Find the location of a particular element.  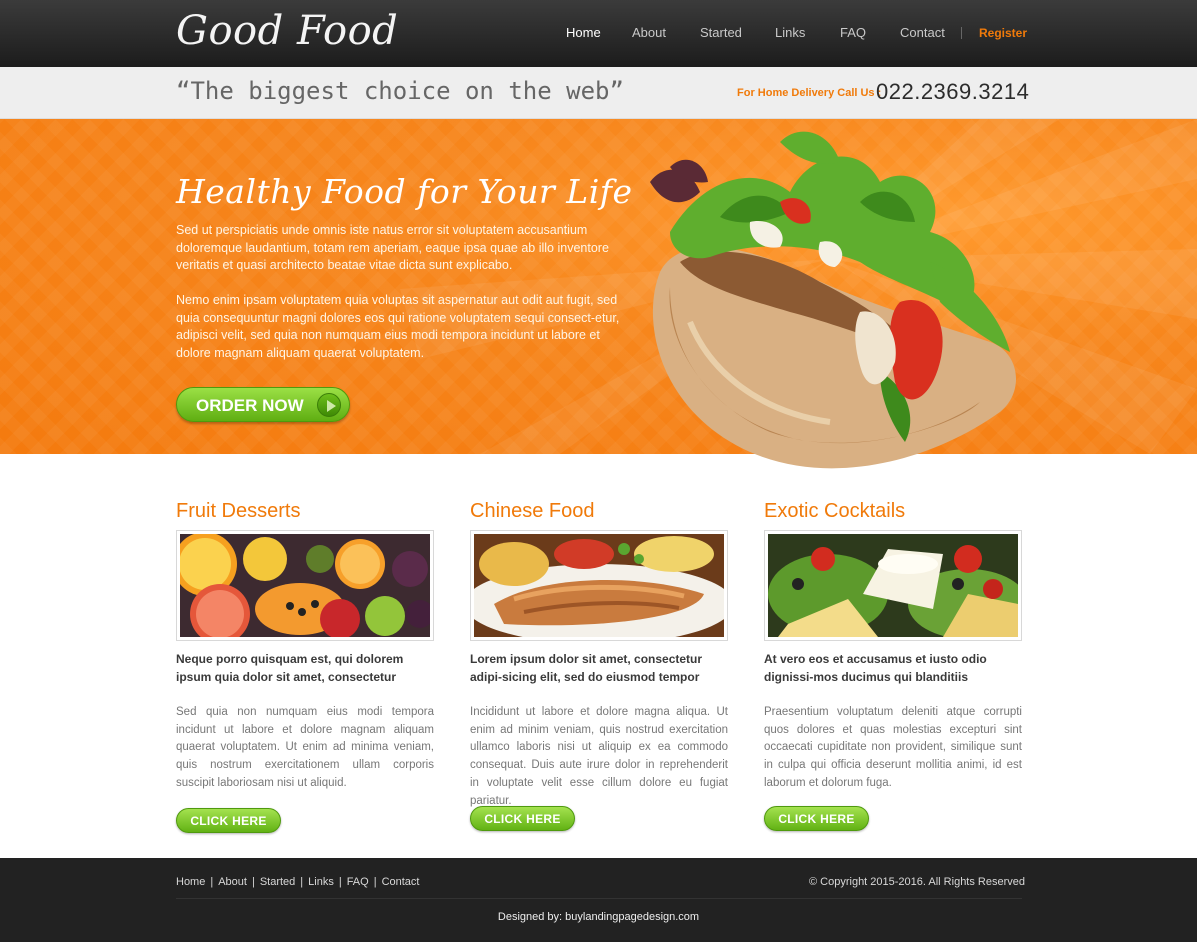

order-now-label: ORDER NOW is located at coordinates (250, 405).